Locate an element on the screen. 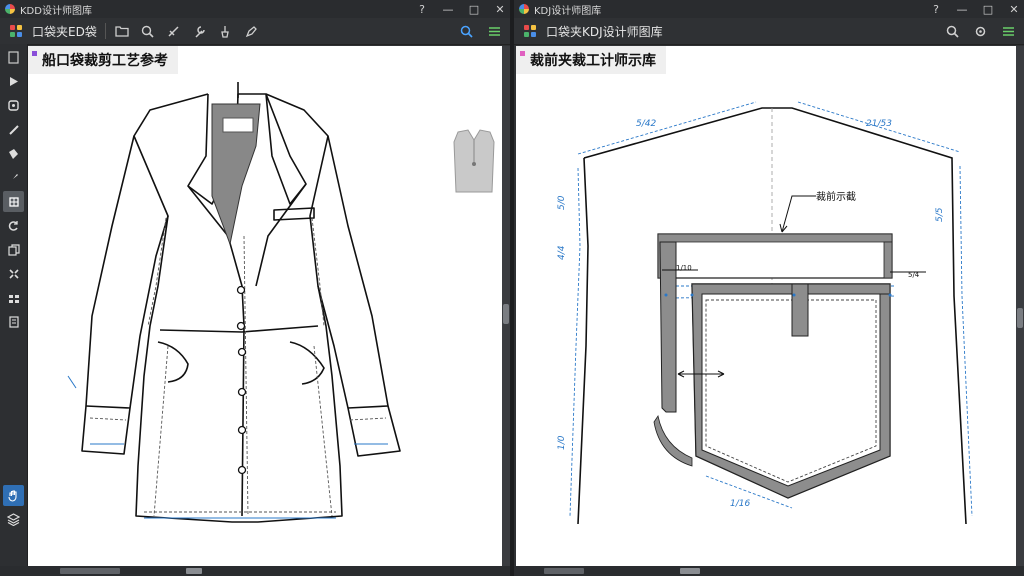  left-horizontal-scrollbar is located at coordinates (255, 571).